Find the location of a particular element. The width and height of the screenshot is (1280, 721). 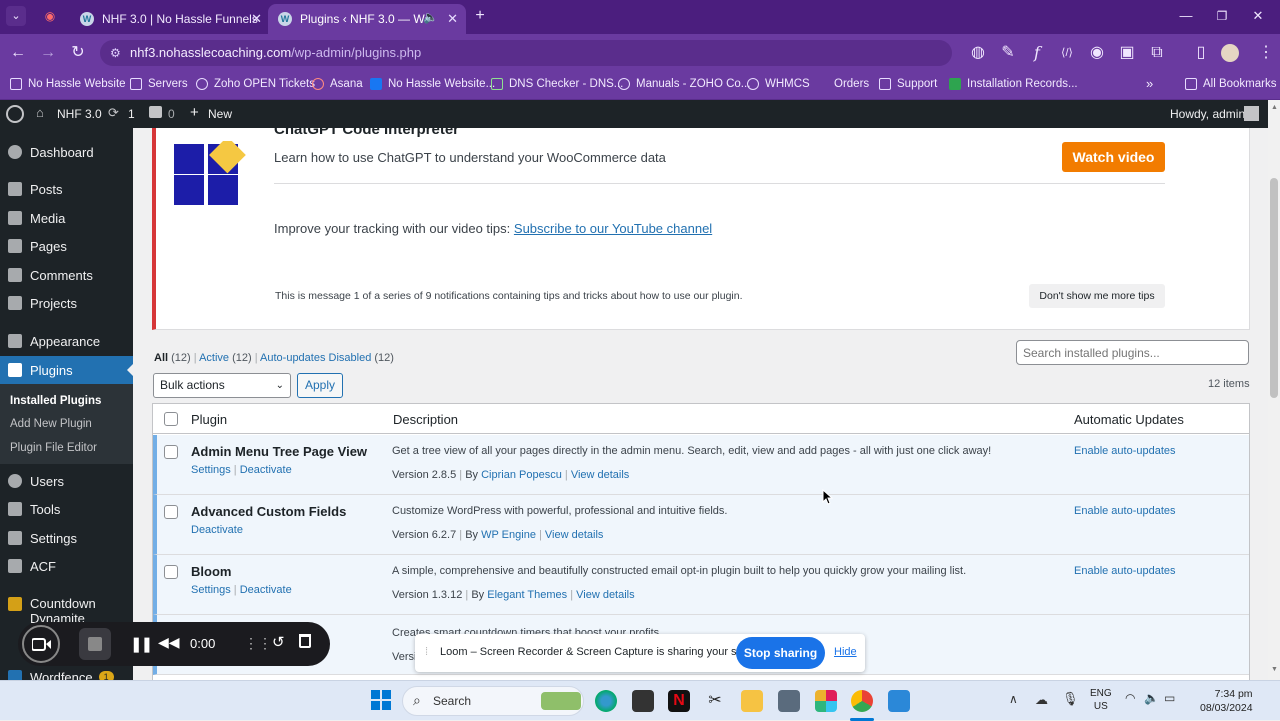

reload-icon: ↻ is located at coordinates (78, 53).